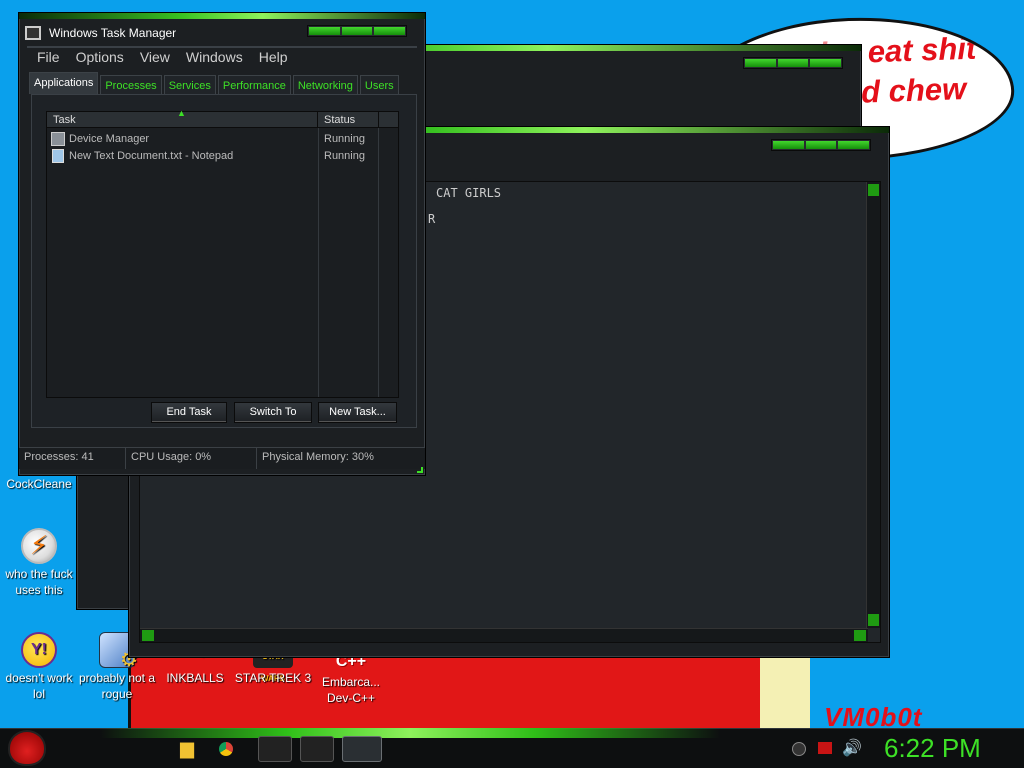 This screenshot has height=768, width=1024. I want to click on menu-view: View, so click(155, 58).